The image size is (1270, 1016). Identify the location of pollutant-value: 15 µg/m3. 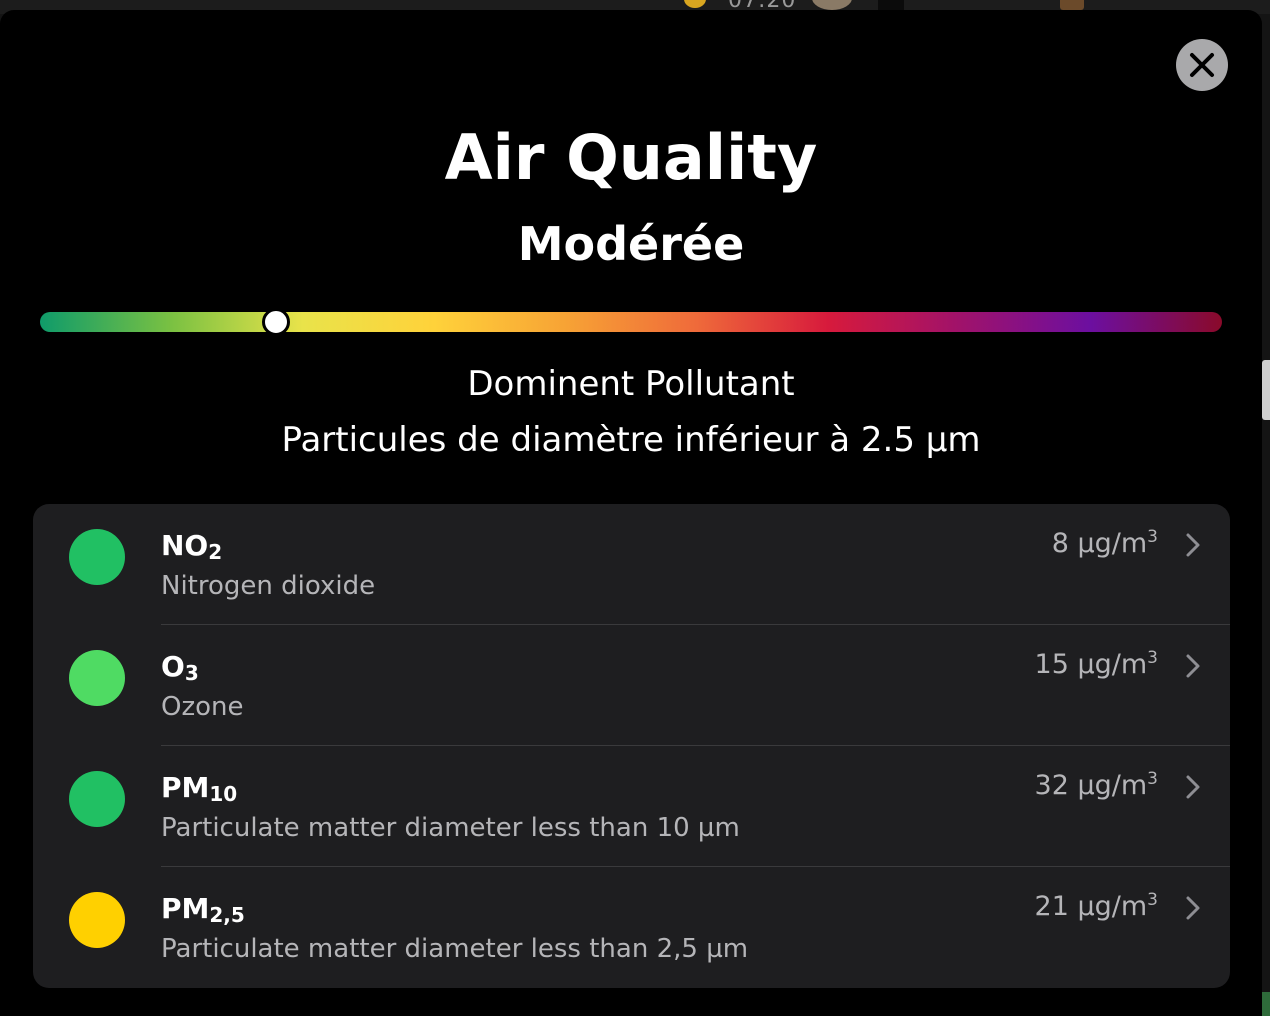
(1096, 664).